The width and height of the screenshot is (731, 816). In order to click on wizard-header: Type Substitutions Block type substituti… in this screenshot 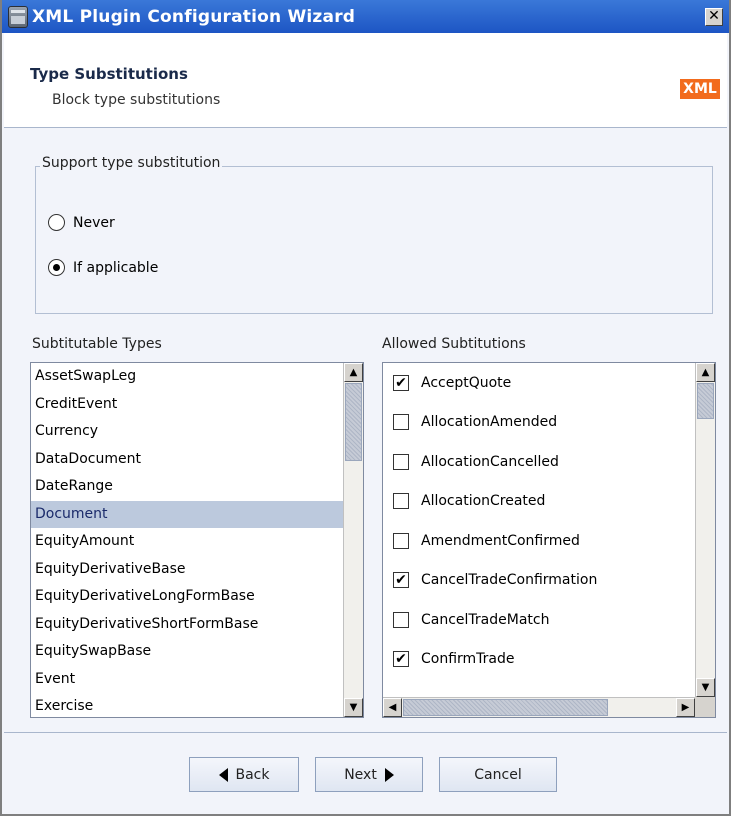, I will do `click(365, 80)`.